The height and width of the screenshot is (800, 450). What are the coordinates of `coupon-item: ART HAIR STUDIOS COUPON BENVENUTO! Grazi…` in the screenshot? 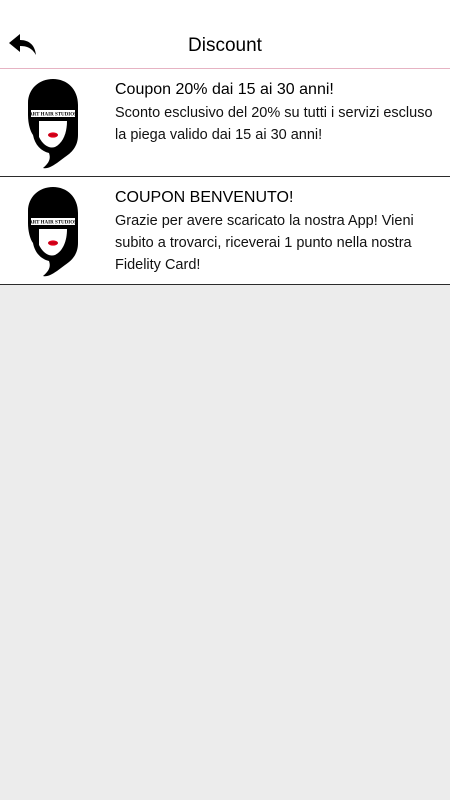 It's located at (225, 231).